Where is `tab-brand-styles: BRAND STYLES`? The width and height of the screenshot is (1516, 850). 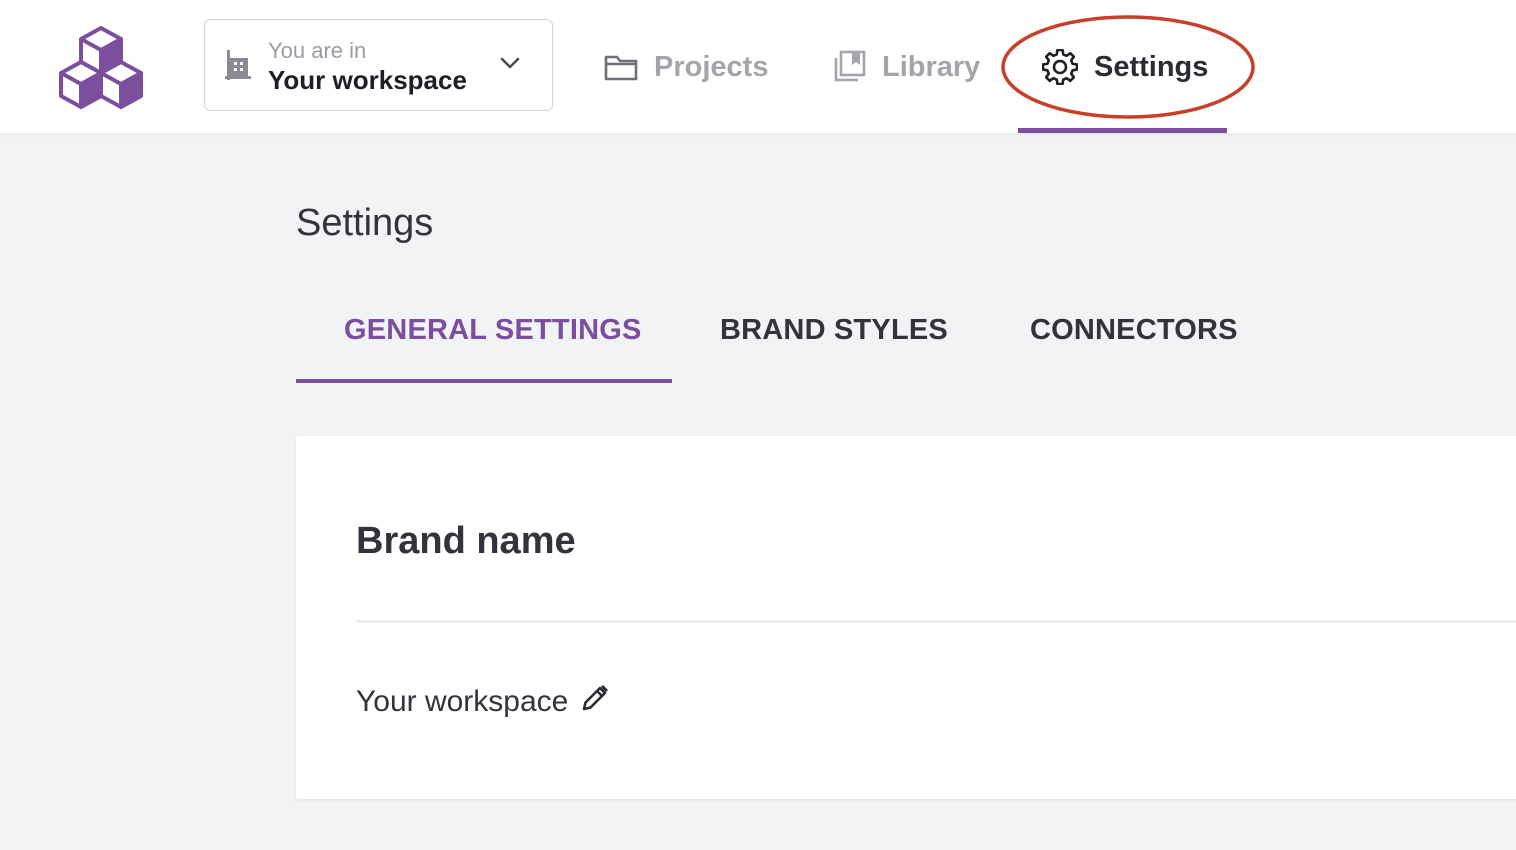 tab-brand-styles: BRAND STYLES is located at coordinates (834, 330).